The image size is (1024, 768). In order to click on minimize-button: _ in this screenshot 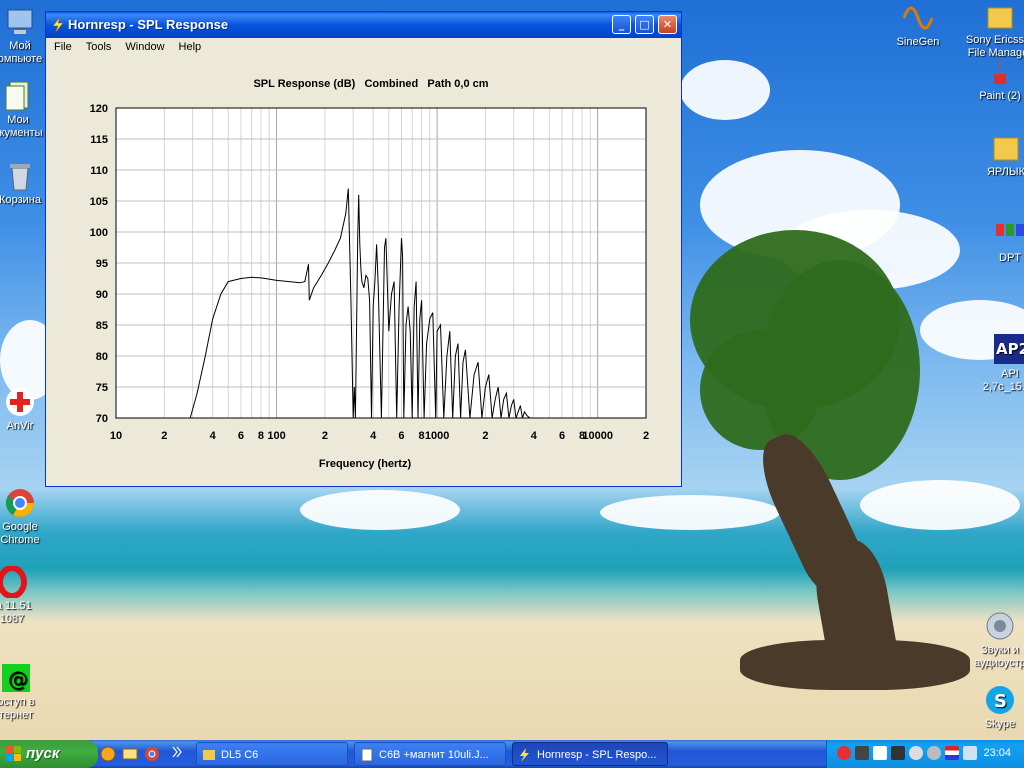, I will do `click(621, 24)`.